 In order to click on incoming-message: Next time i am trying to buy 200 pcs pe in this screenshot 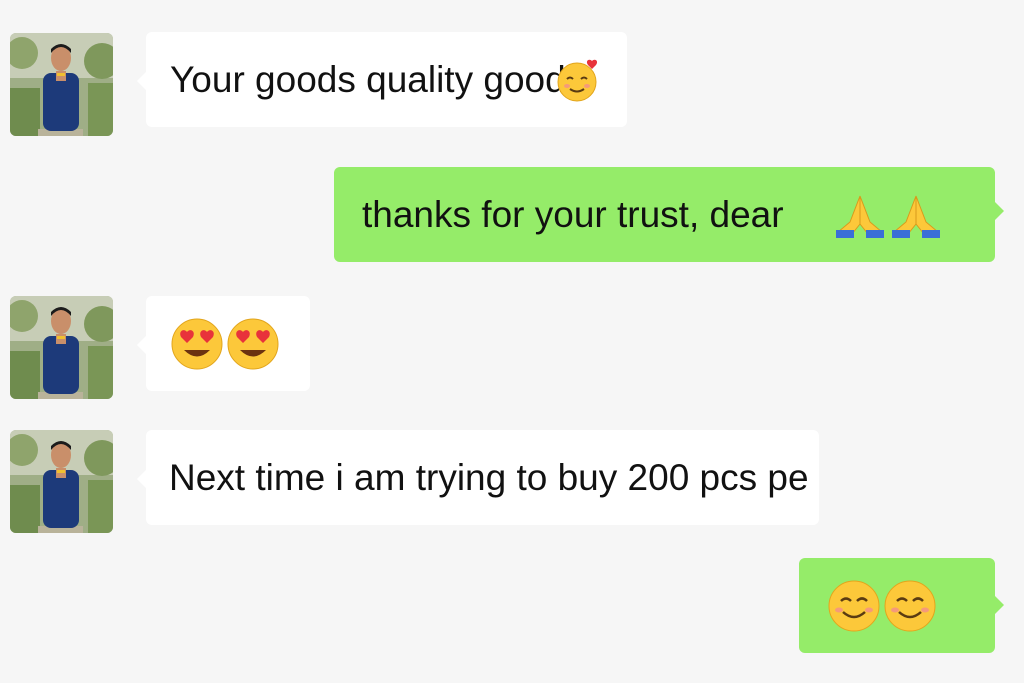, I will do `click(482, 477)`.